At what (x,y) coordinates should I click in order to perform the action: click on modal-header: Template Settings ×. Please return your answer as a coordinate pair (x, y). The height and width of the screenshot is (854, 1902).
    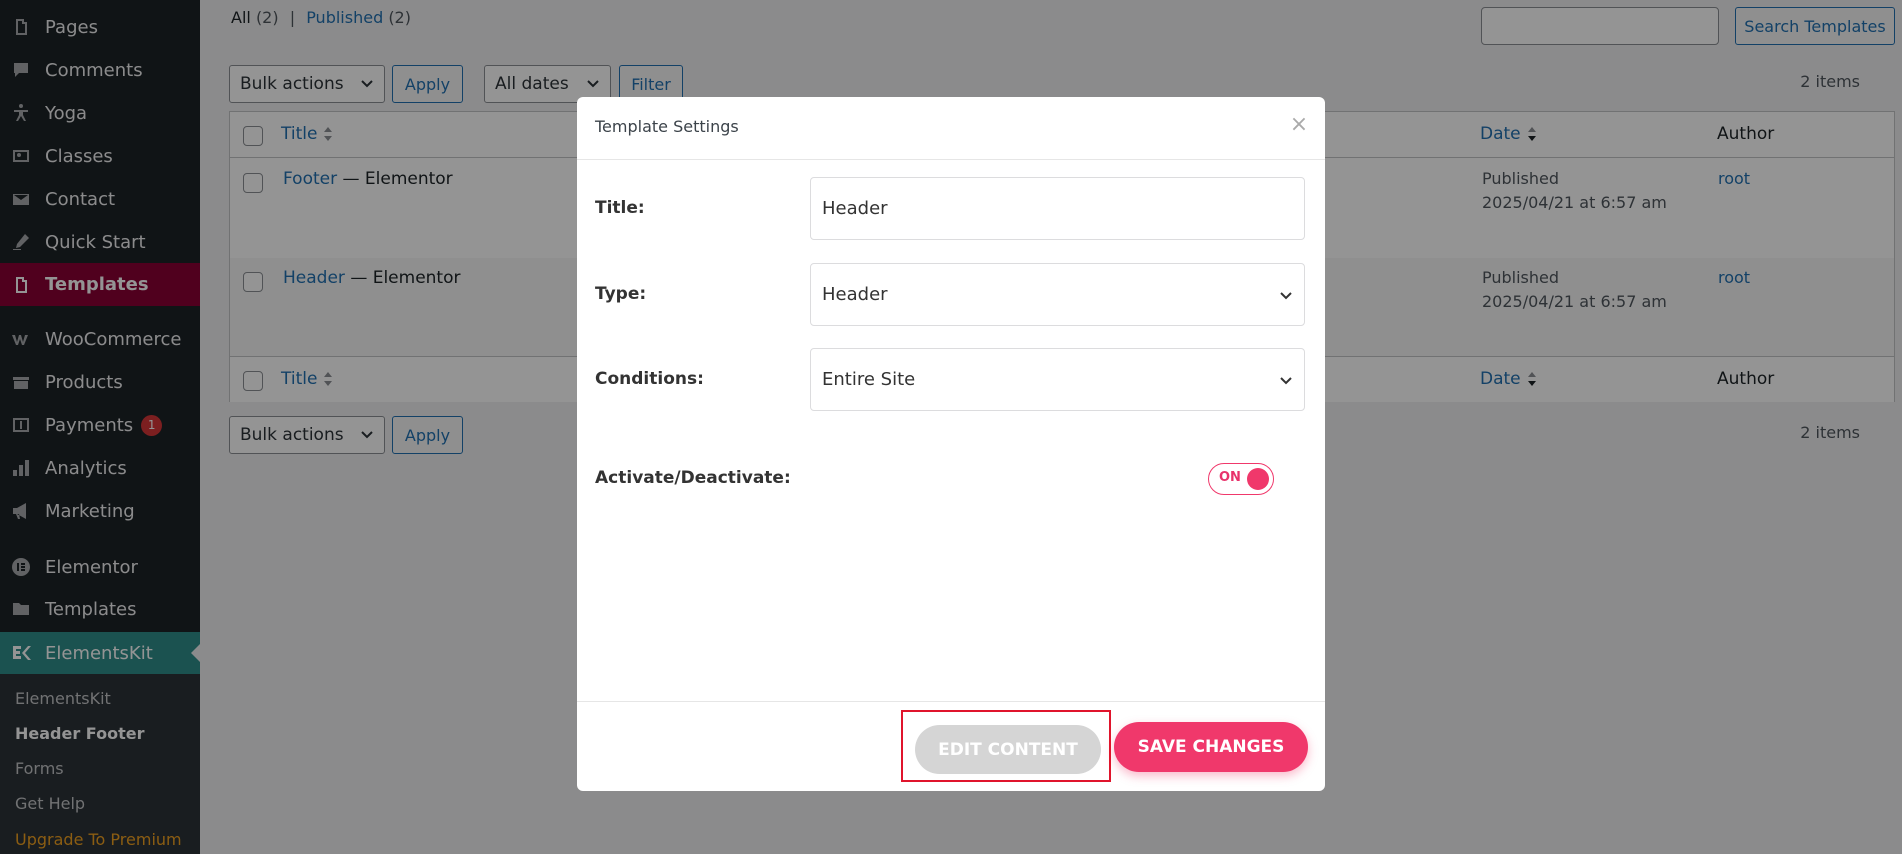
    Looking at the image, I should click on (951, 128).